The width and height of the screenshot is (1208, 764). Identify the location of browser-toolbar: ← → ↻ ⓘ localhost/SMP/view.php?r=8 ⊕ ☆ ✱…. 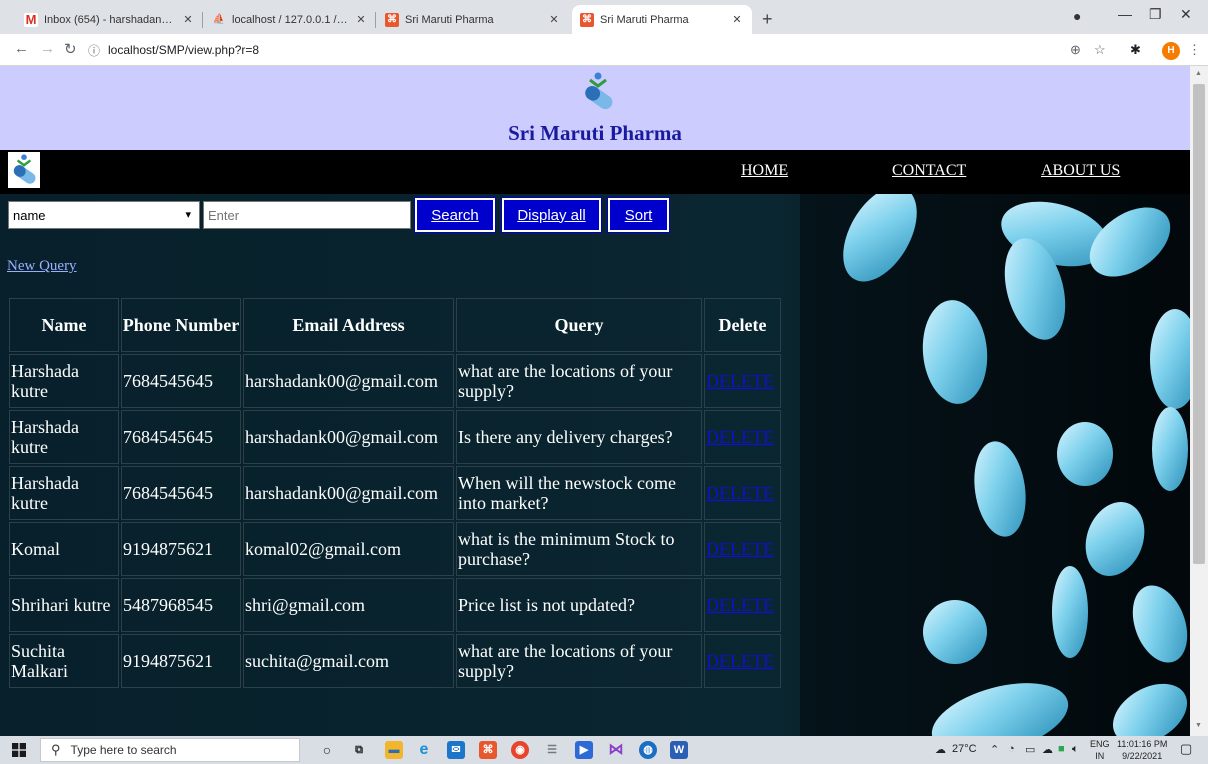
(604, 50).